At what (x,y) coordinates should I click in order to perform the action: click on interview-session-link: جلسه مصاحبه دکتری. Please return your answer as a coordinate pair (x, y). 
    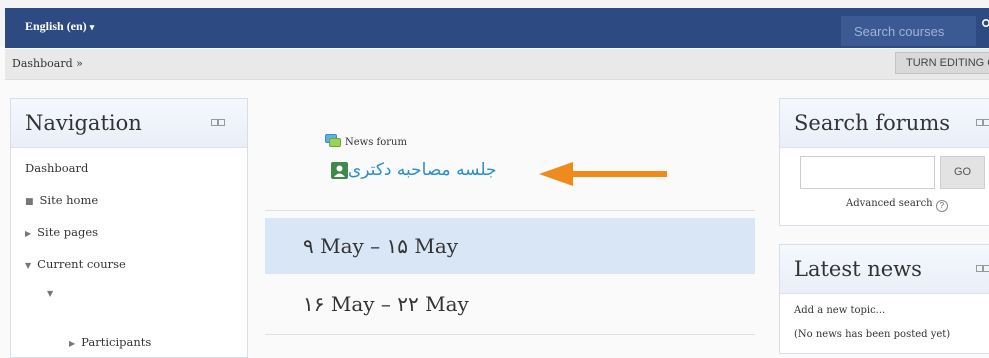
    Looking at the image, I should click on (410, 170).